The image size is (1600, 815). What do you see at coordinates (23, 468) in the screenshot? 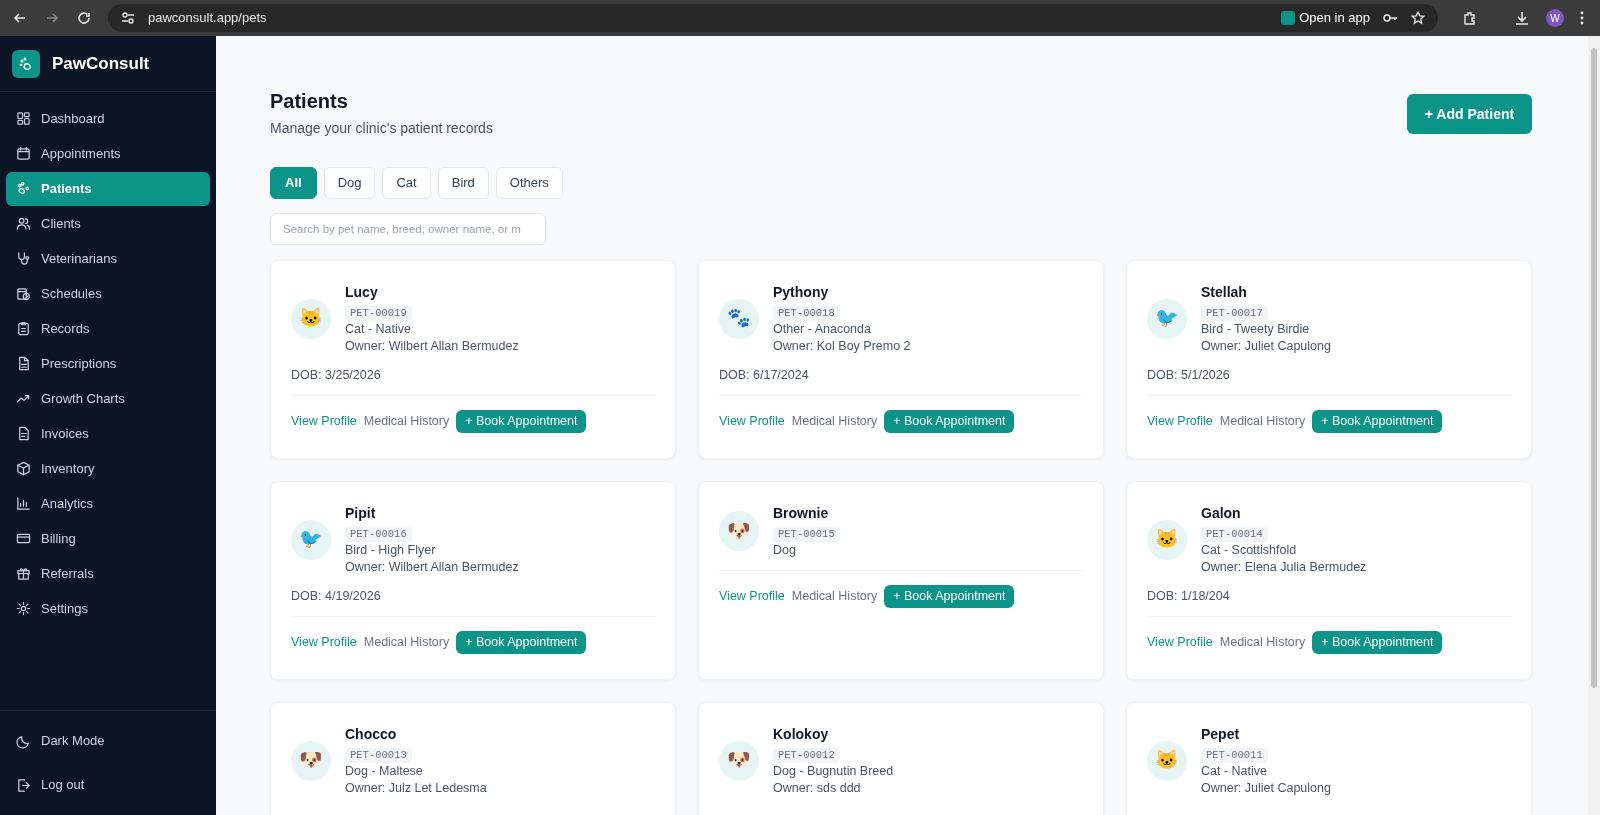
I see `box-icon` at bounding box center [23, 468].